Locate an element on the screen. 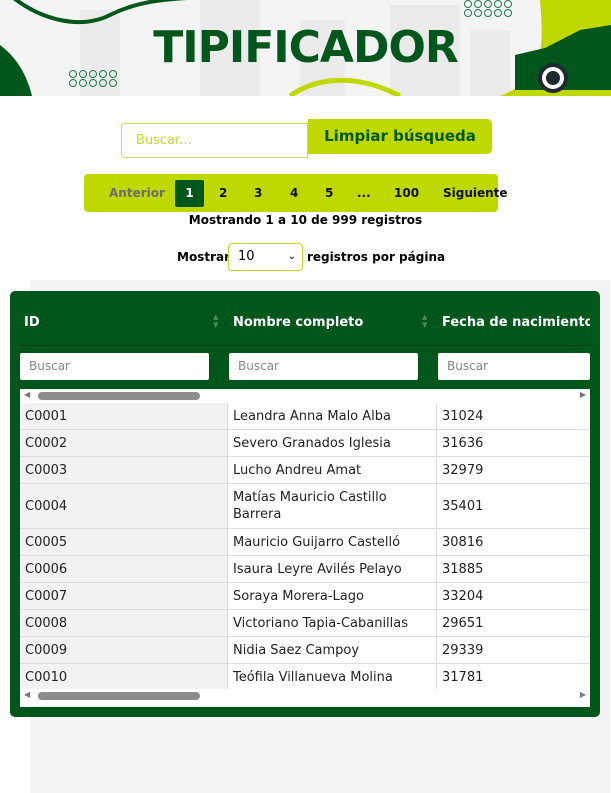 This screenshot has height=793, width=611. page-title: TIPIFICADOR is located at coordinates (306, 47).